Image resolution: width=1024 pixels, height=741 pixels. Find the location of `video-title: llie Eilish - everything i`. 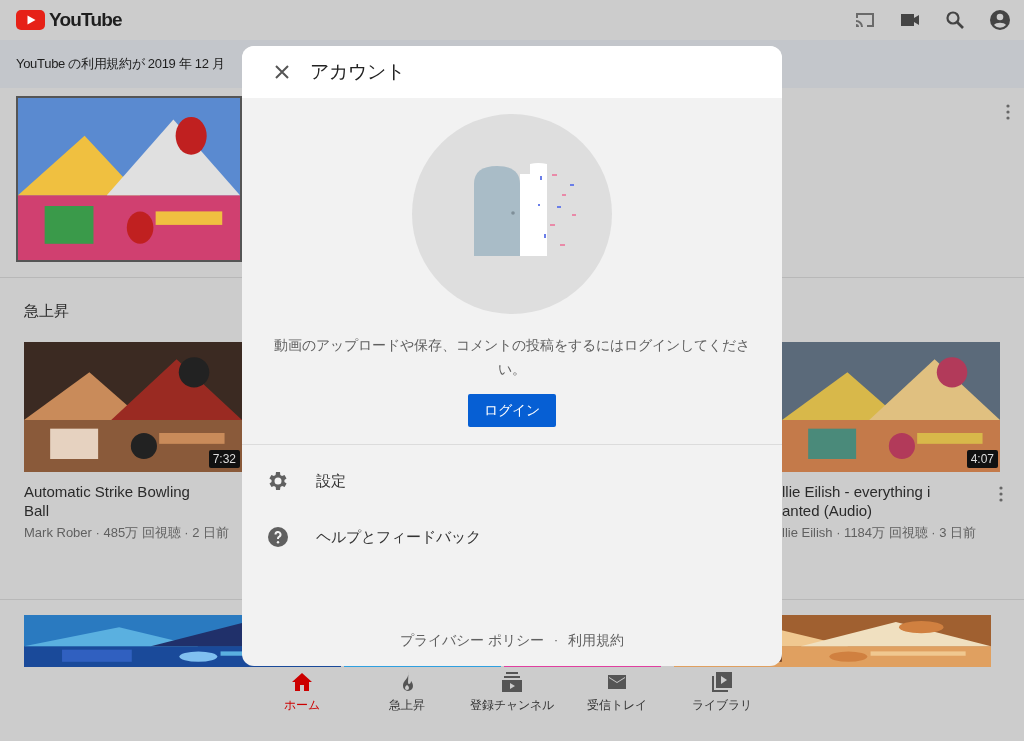

video-title: llie Eilish - everything i is located at coordinates (890, 491).